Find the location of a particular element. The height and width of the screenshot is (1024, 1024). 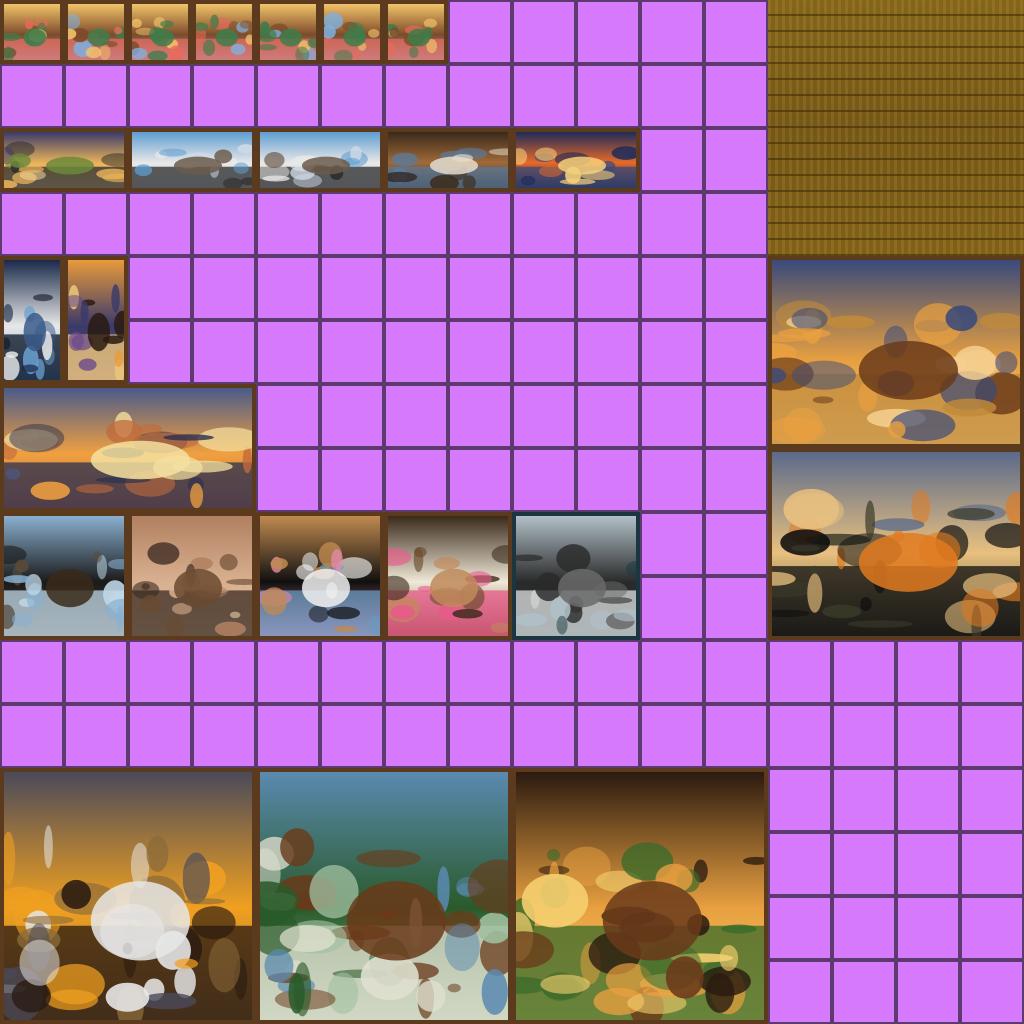

painting-eagle-mountain is located at coordinates (128, 896).